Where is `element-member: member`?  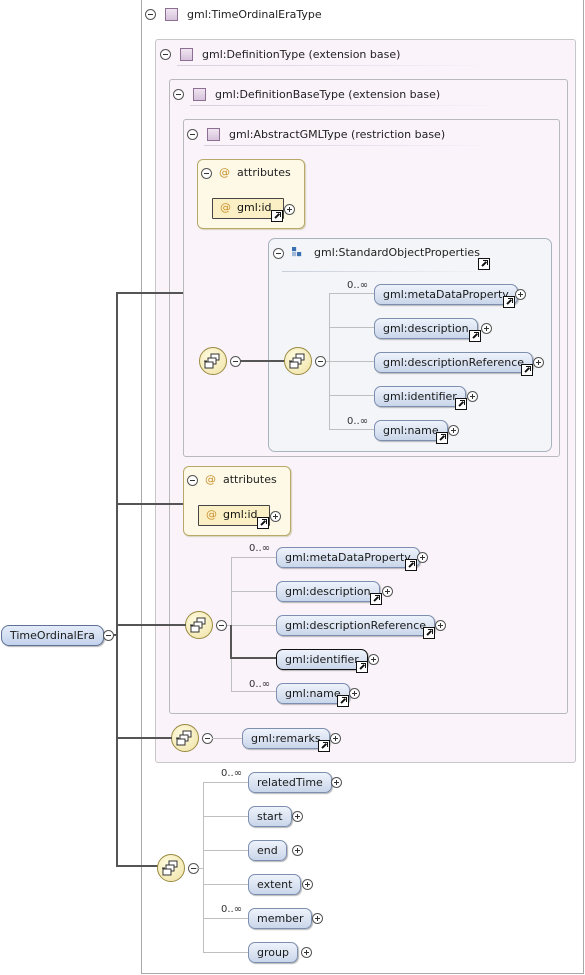
element-member: member is located at coordinates (280, 918).